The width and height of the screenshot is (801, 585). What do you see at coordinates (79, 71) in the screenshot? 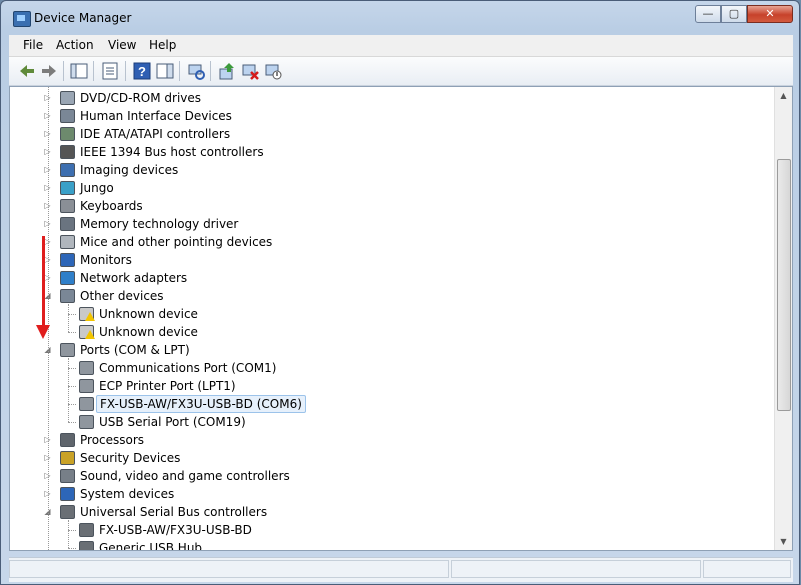
I see `console-tree-icon` at bounding box center [79, 71].